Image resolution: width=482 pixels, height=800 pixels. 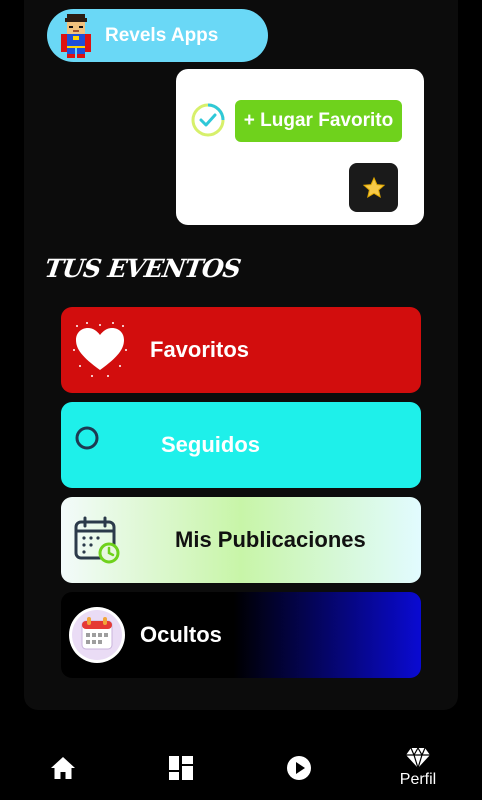 I want to click on grid-icon, so click(x=181, y=768).